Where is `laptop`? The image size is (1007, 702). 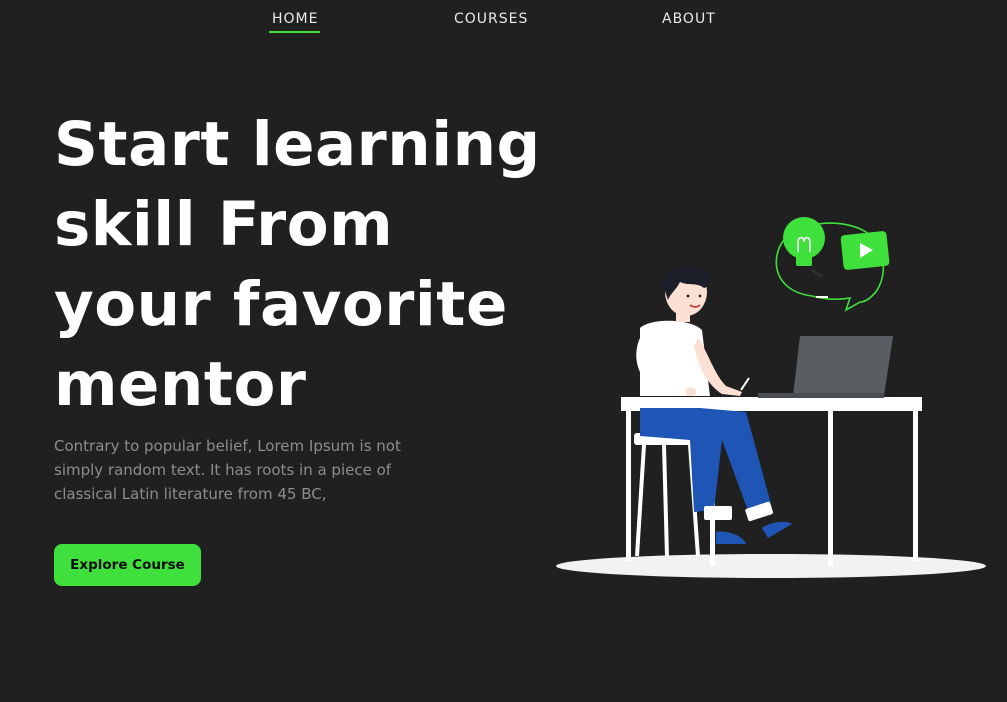 laptop is located at coordinates (825, 367).